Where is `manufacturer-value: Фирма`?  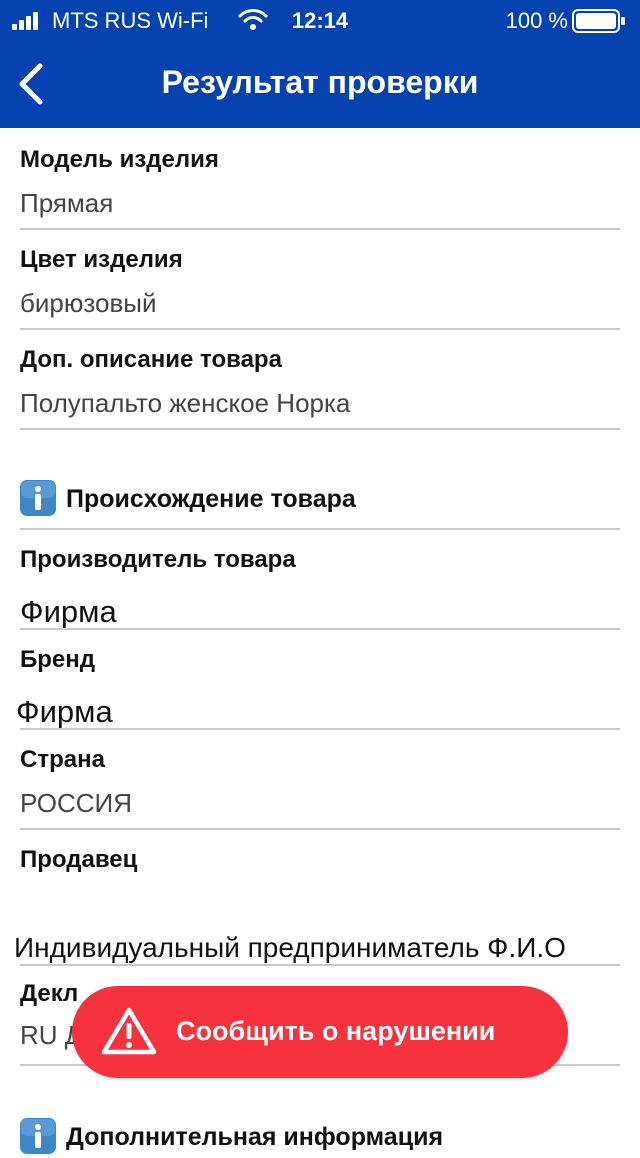 manufacturer-value: Фирма is located at coordinates (68, 611).